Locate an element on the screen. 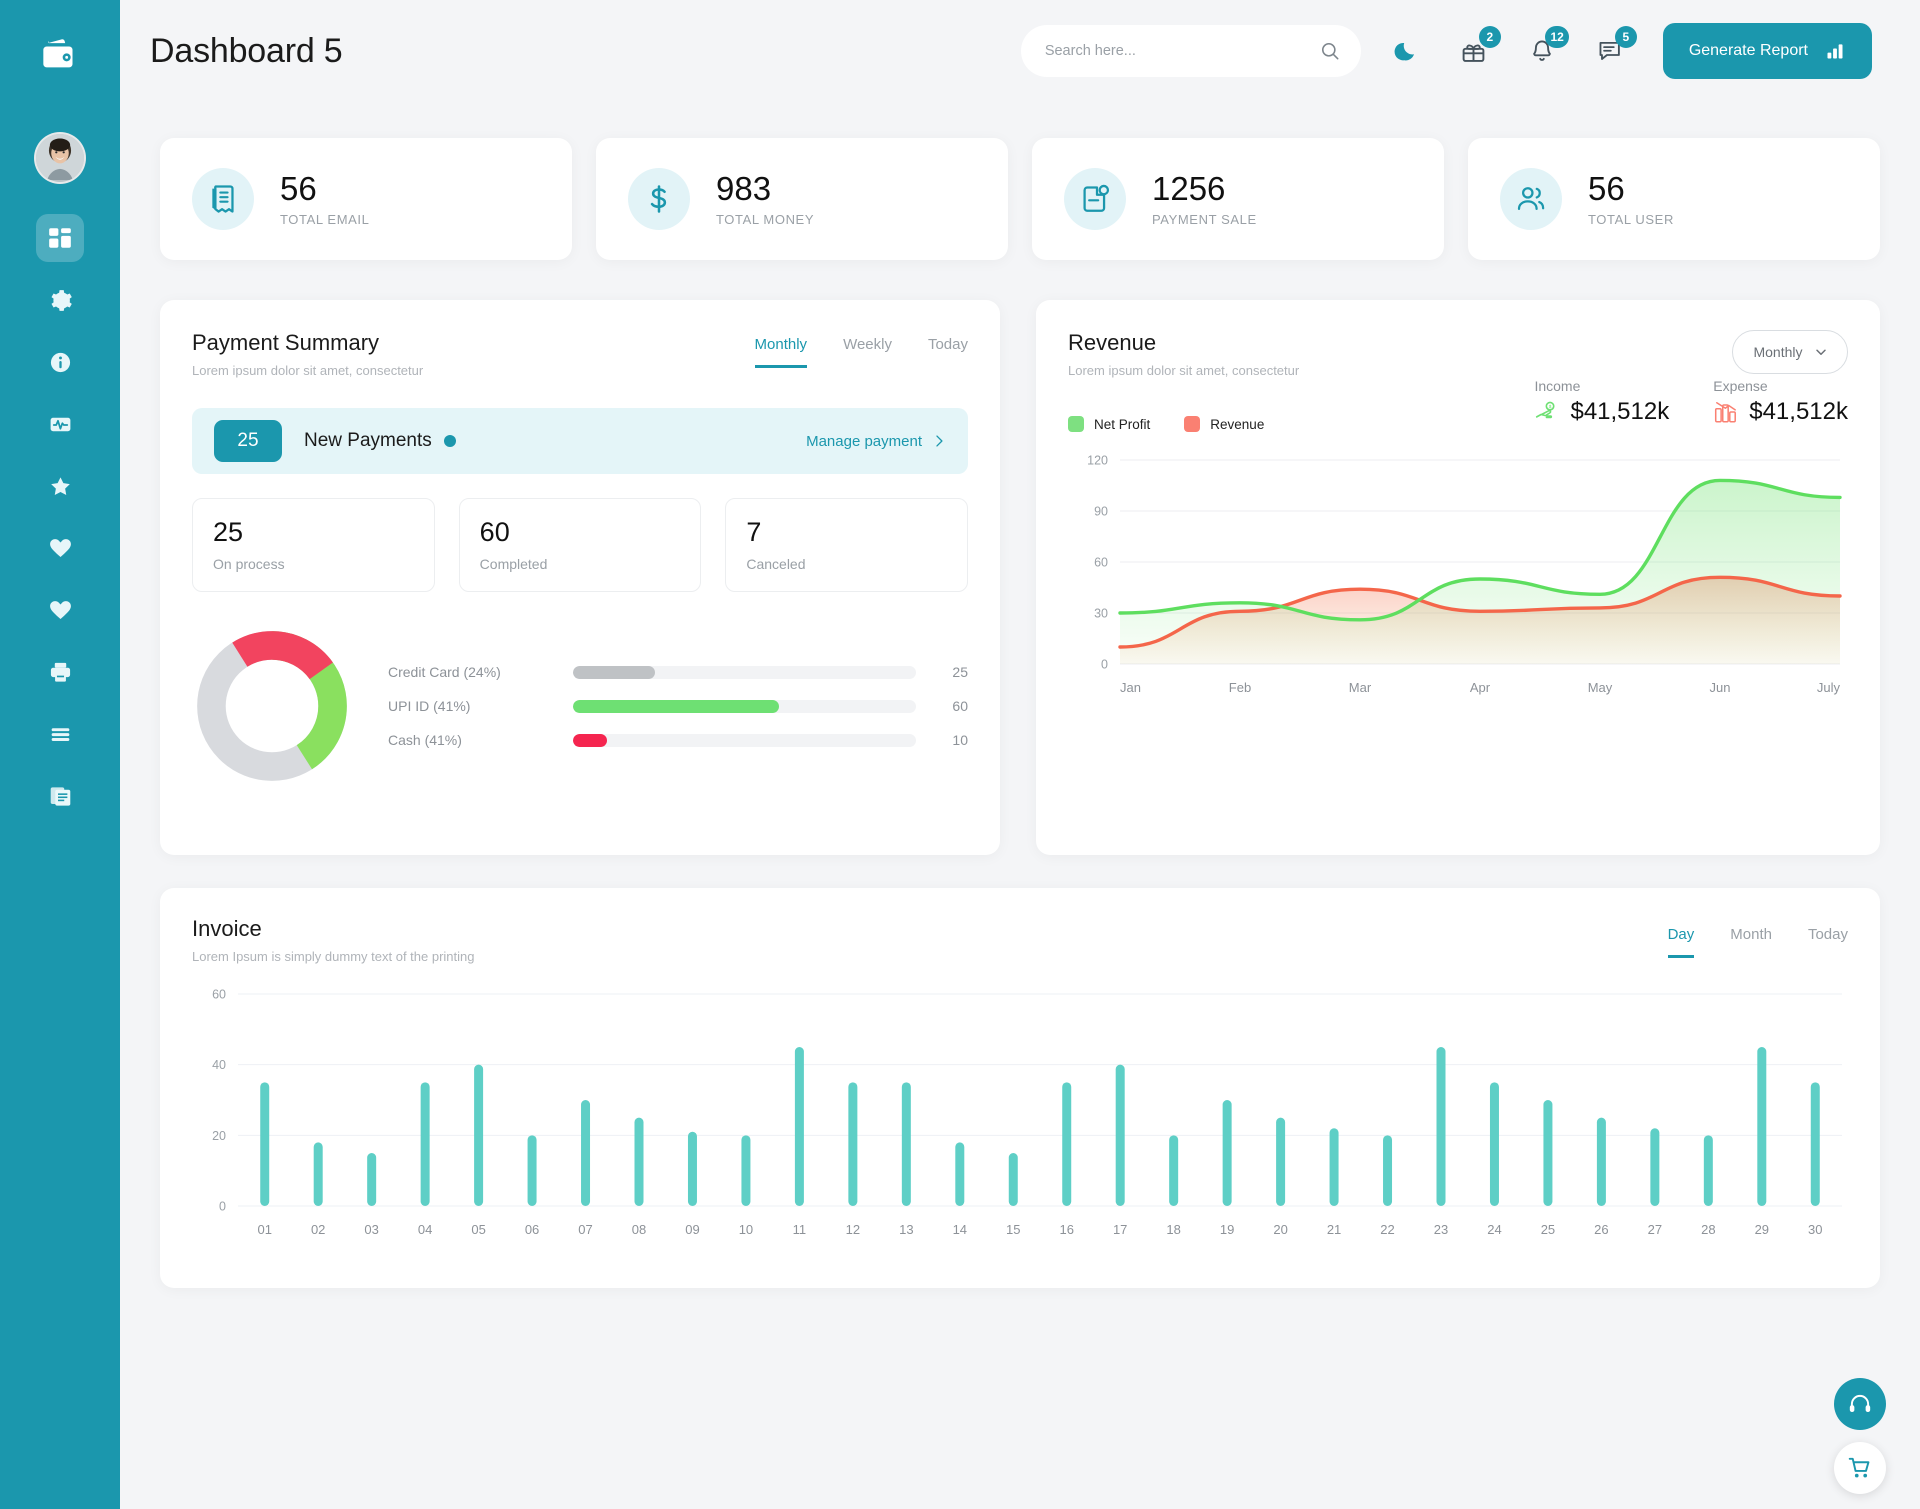 The height and width of the screenshot is (1509, 1920). new-payments-banner: 25 New Payments Manage payment is located at coordinates (580, 441).